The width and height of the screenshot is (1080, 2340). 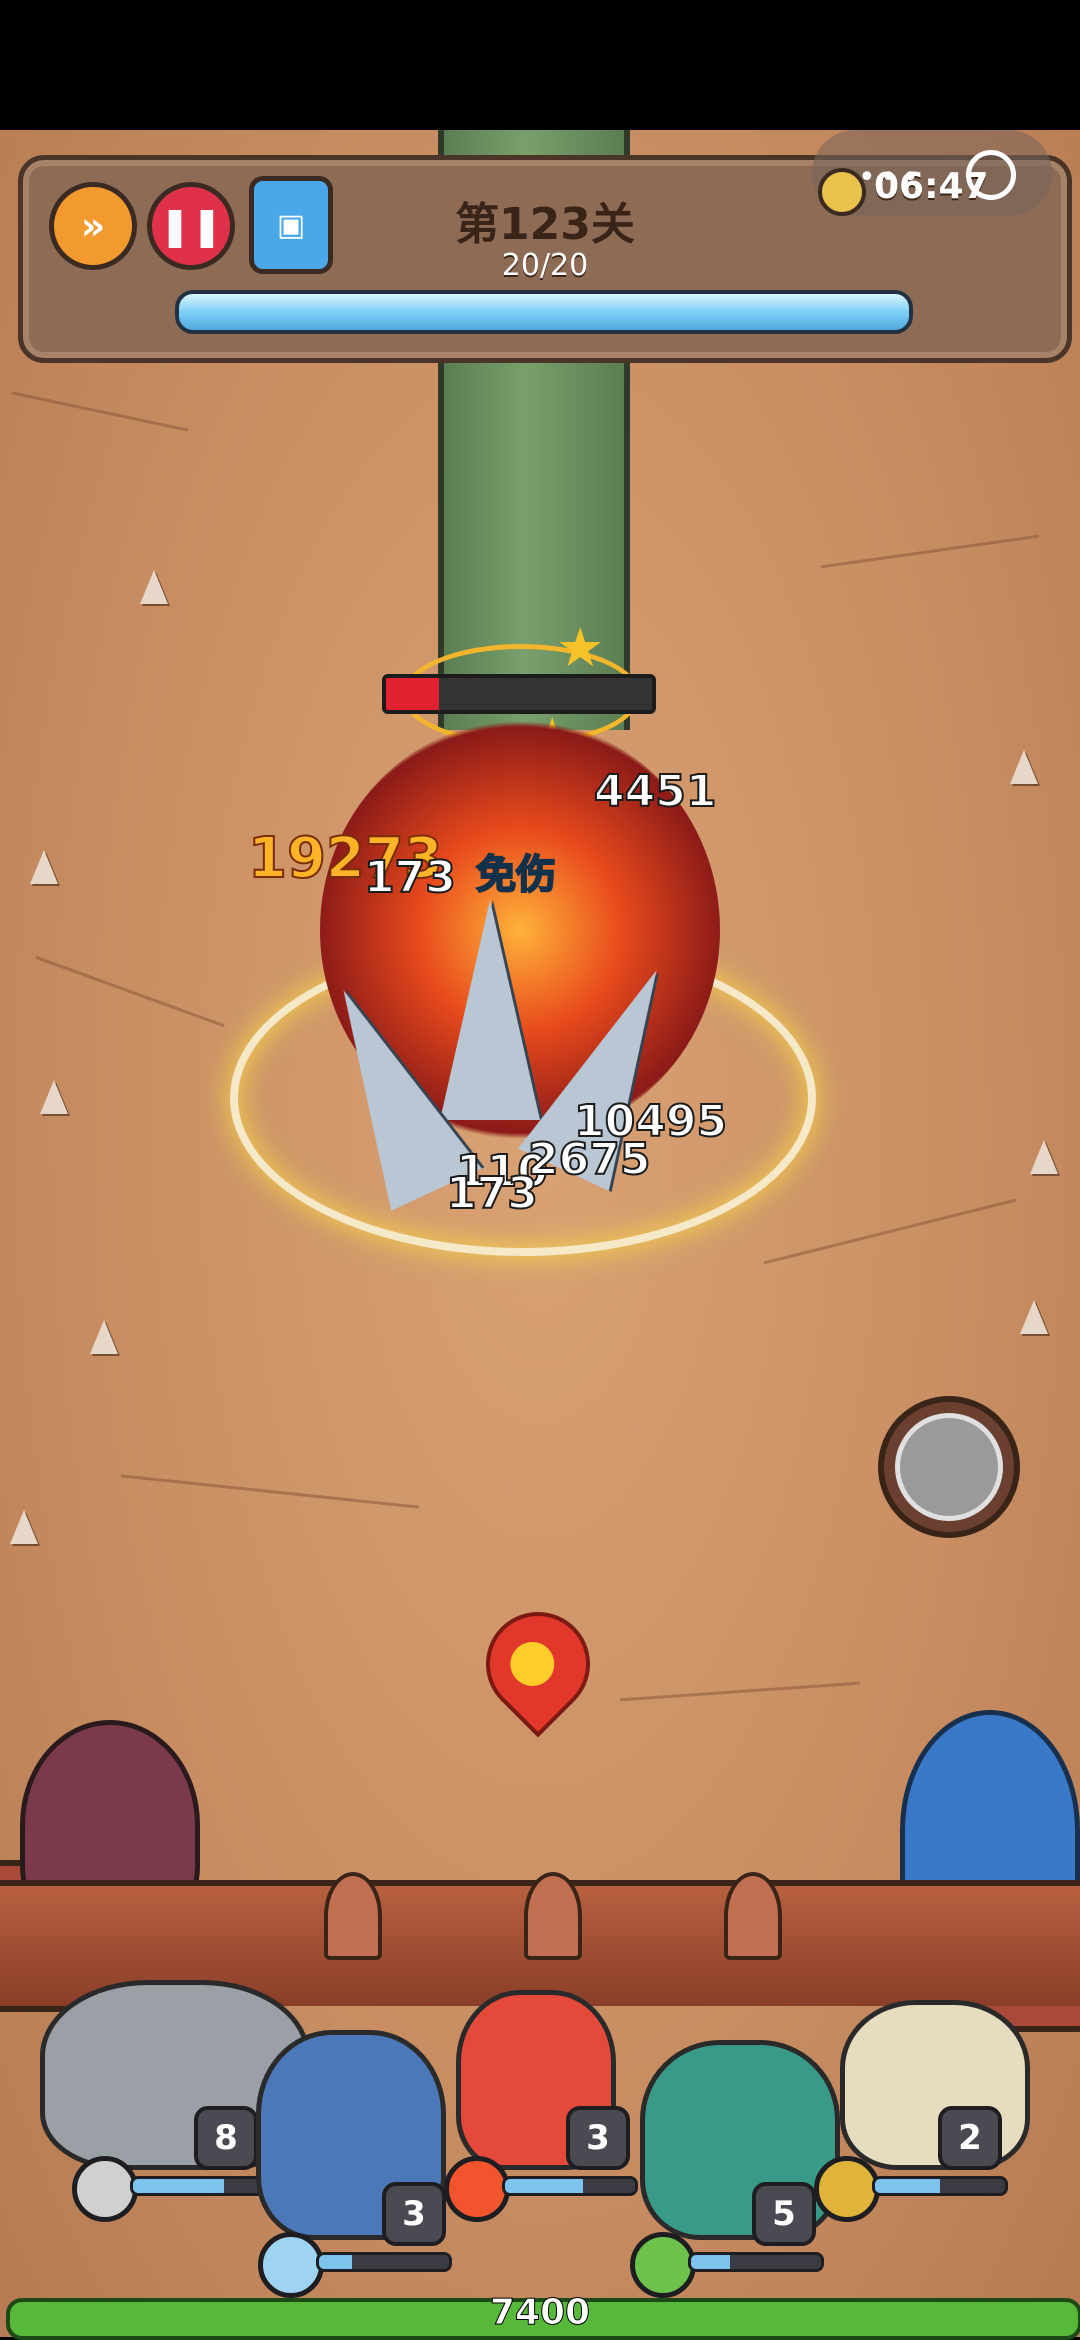 I want to click on star-icon: ★, so click(x=580, y=647).